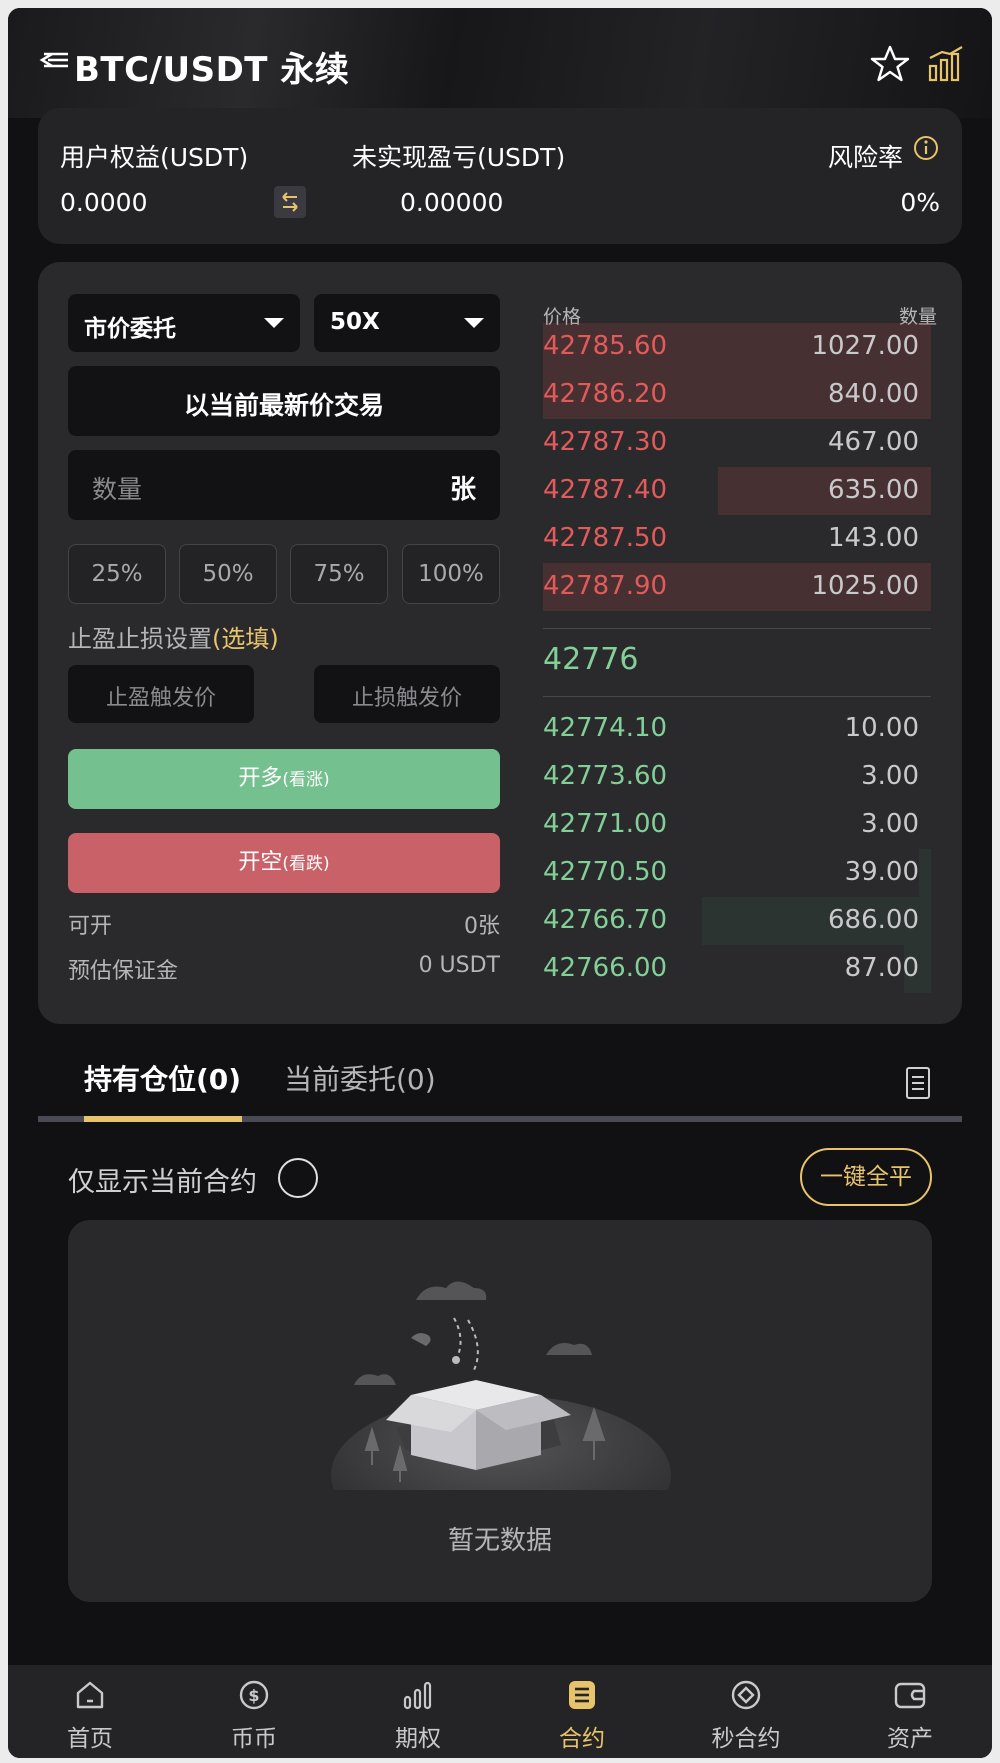  What do you see at coordinates (737, 443) in the screenshot?
I see `ask-row: 42787.30 467.00` at bounding box center [737, 443].